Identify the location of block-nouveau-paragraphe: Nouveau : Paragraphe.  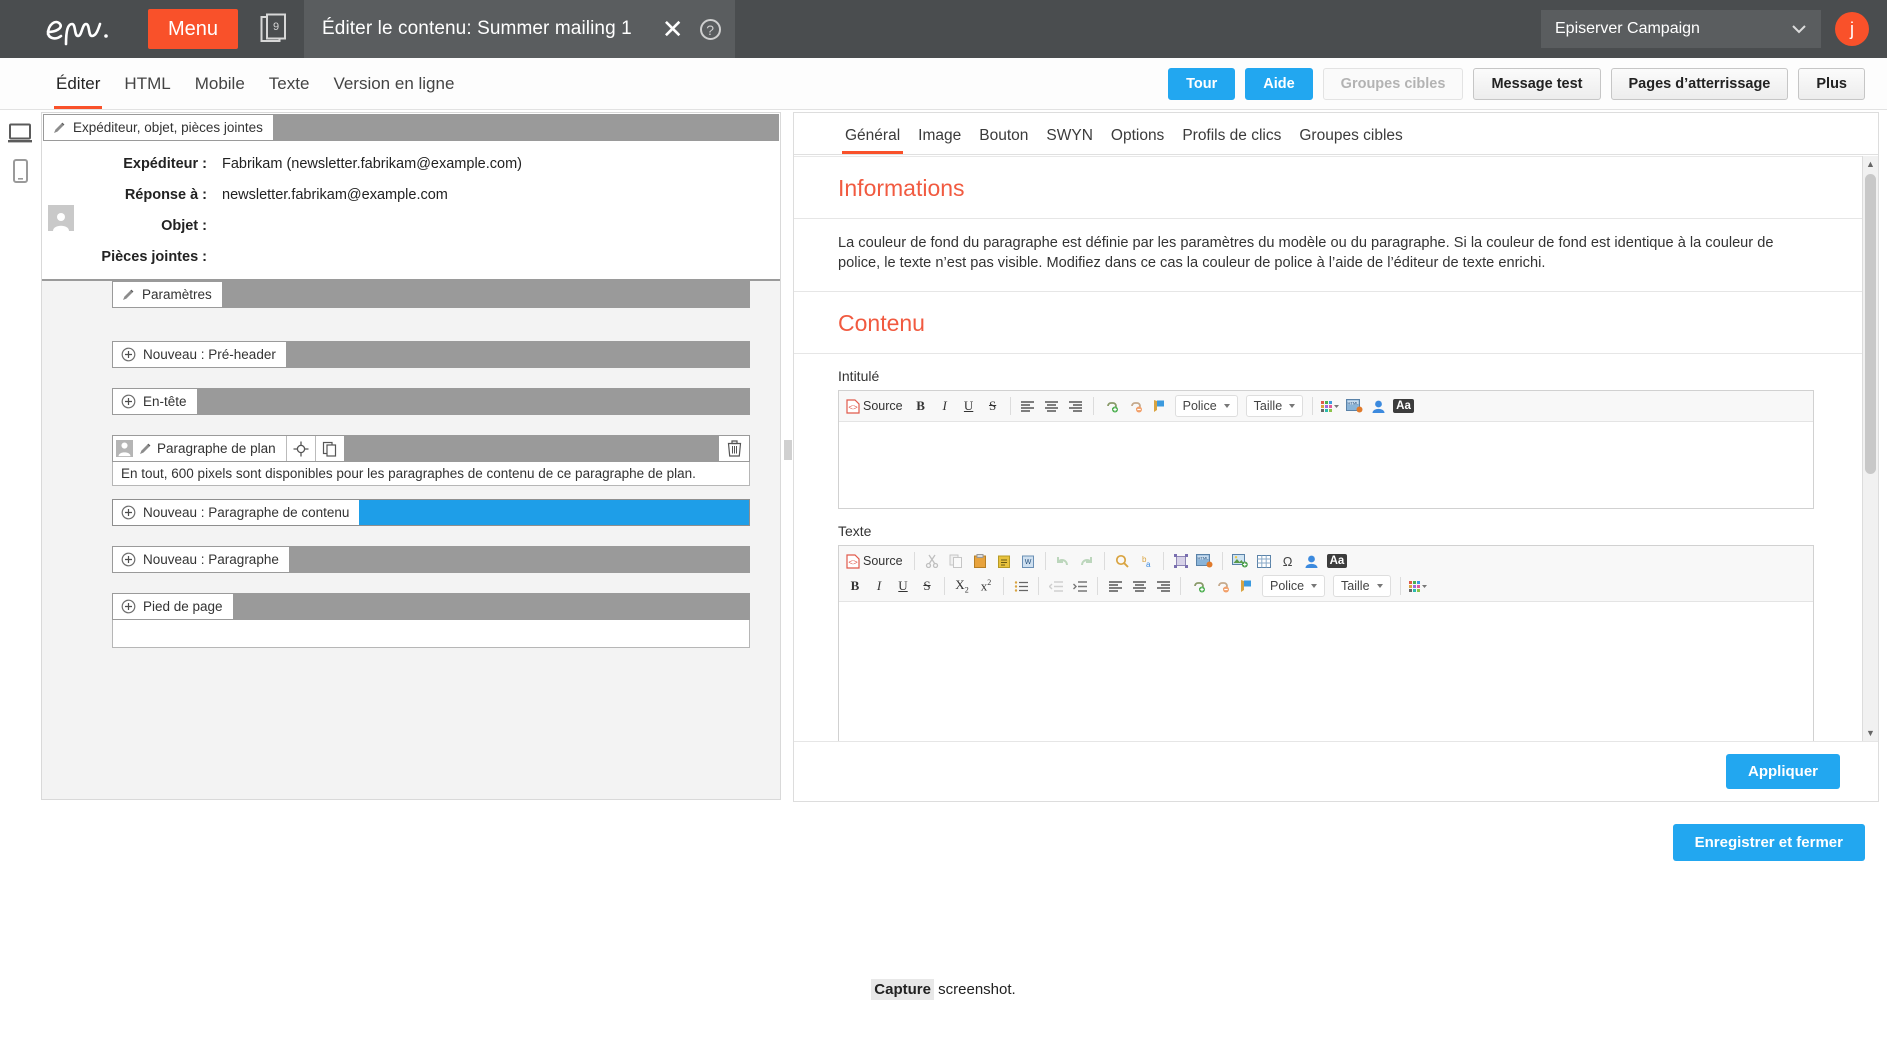
(431, 559).